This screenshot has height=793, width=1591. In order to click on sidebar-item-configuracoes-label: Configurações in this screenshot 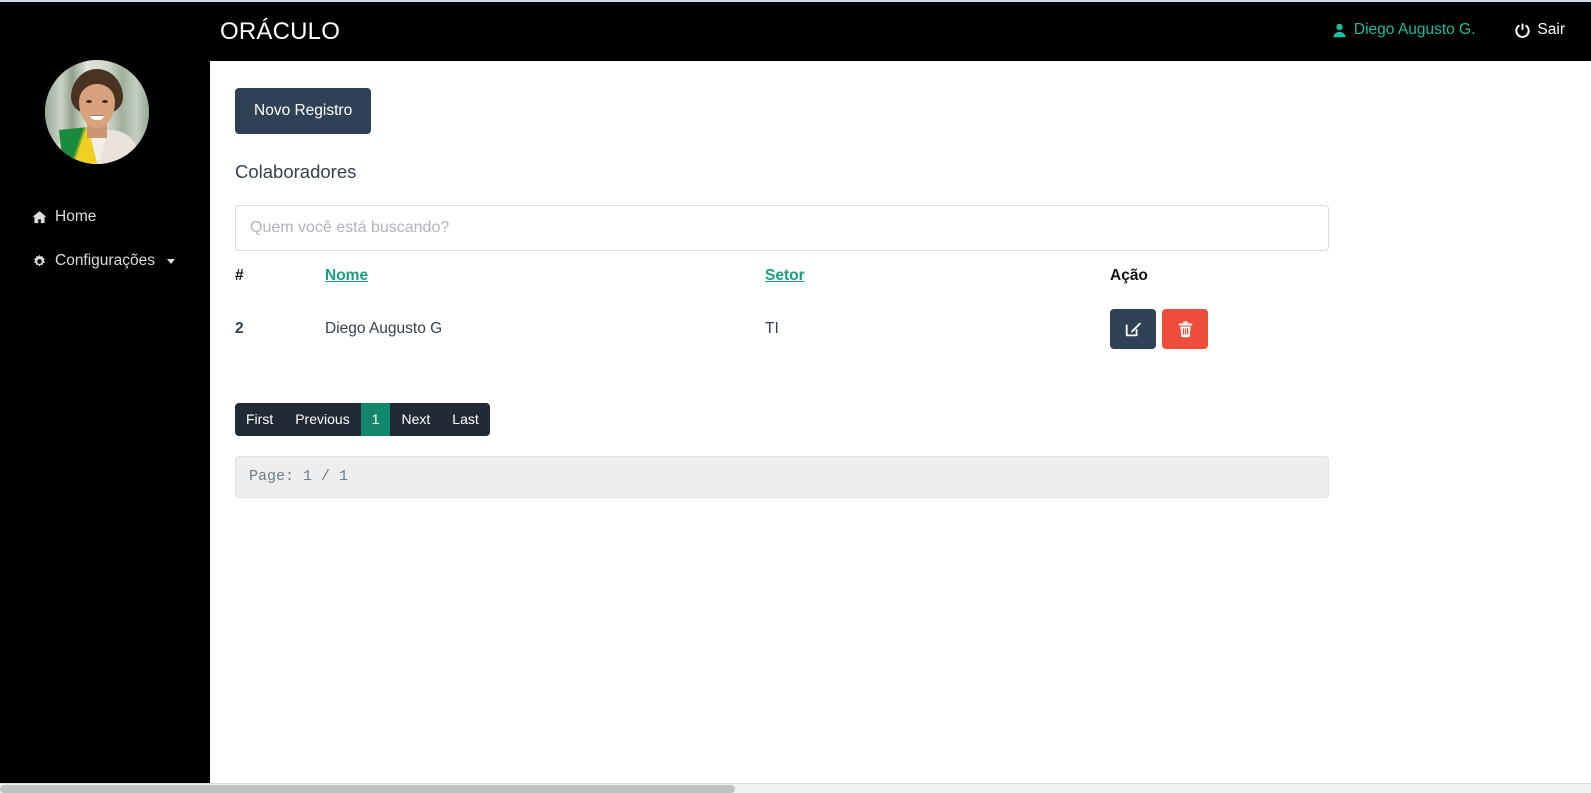, I will do `click(105, 260)`.